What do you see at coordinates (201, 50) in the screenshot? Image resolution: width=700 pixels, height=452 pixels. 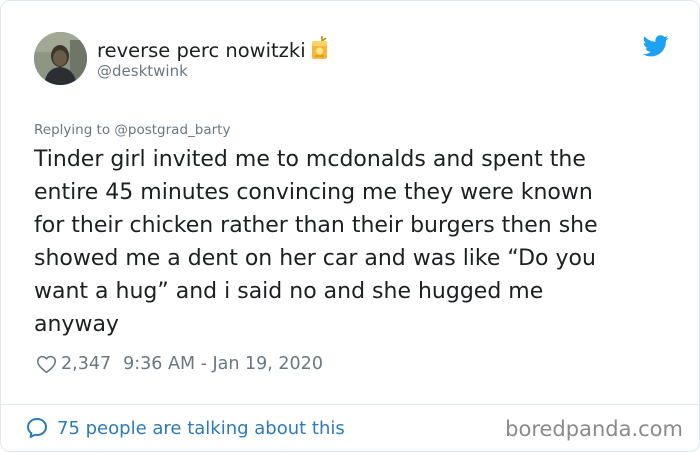 I see `display-name-text: reverse perc nowitzki` at bounding box center [201, 50].